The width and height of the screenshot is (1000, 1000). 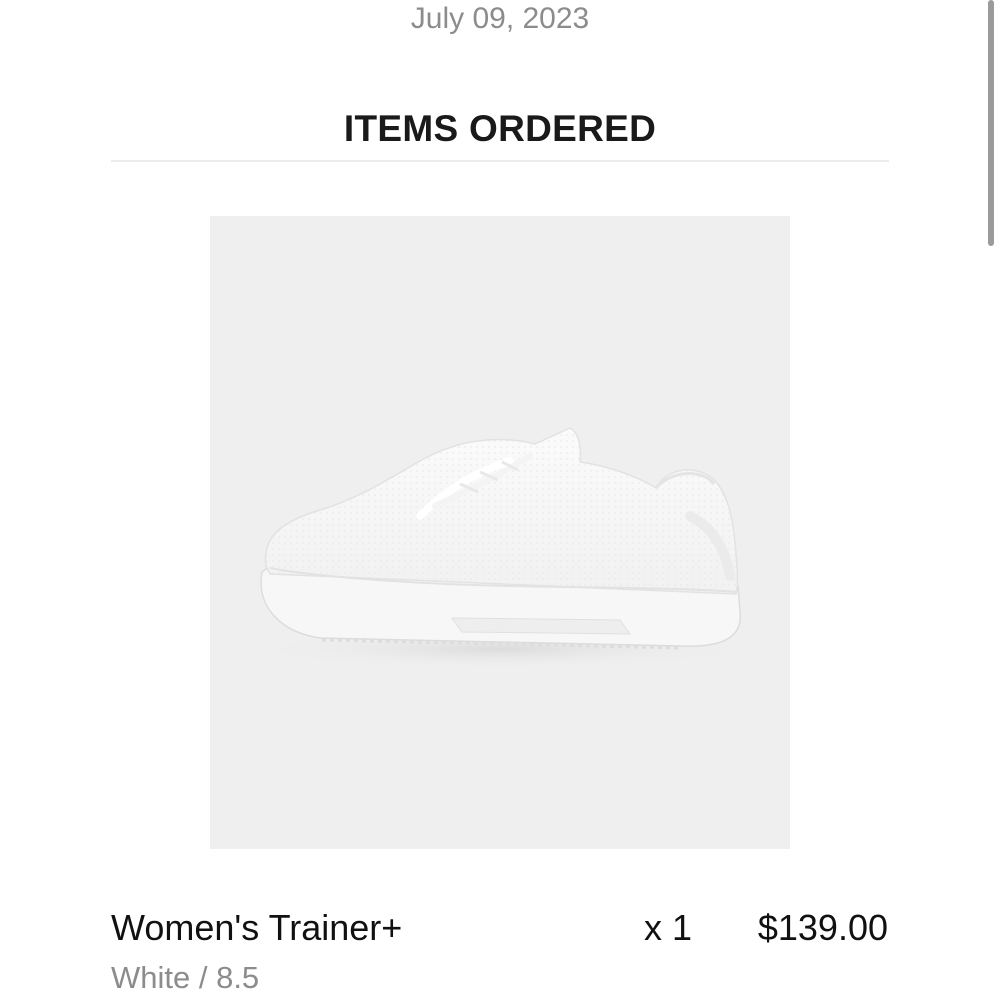 What do you see at coordinates (500, 18) in the screenshot?
I see `order-date: July 09, 2023` at bounding box center [500, 18].